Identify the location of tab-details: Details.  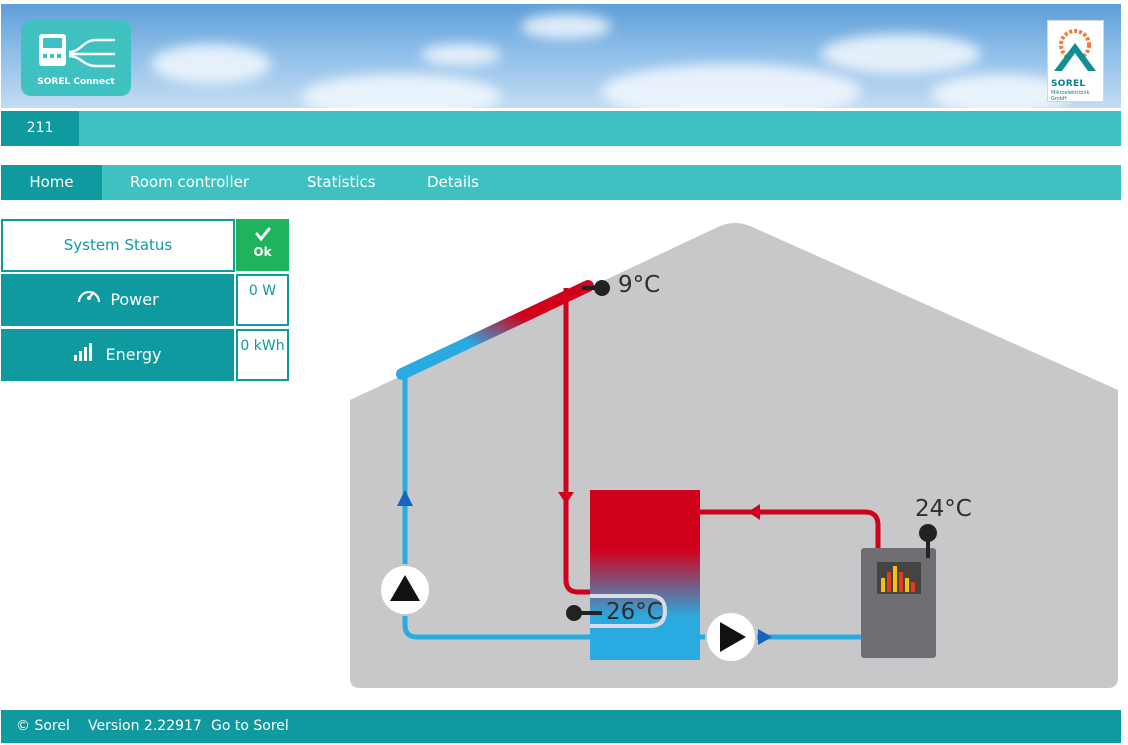
(453, 182).